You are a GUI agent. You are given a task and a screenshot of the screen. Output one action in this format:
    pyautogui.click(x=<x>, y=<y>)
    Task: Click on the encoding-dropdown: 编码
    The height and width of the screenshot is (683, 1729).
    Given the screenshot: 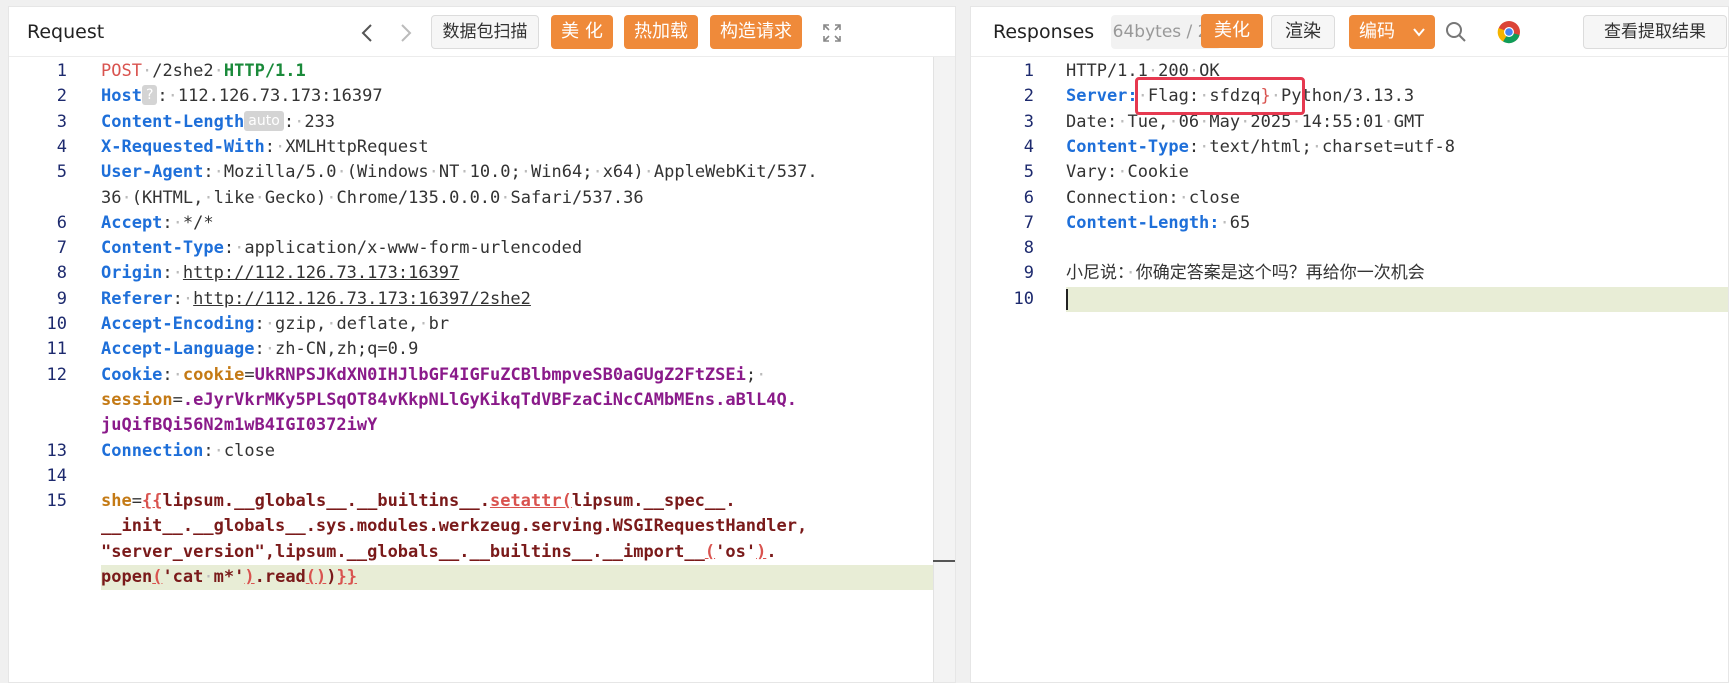 What is the action you would take?
    pyautogui.click(x=1392, y=32)
    